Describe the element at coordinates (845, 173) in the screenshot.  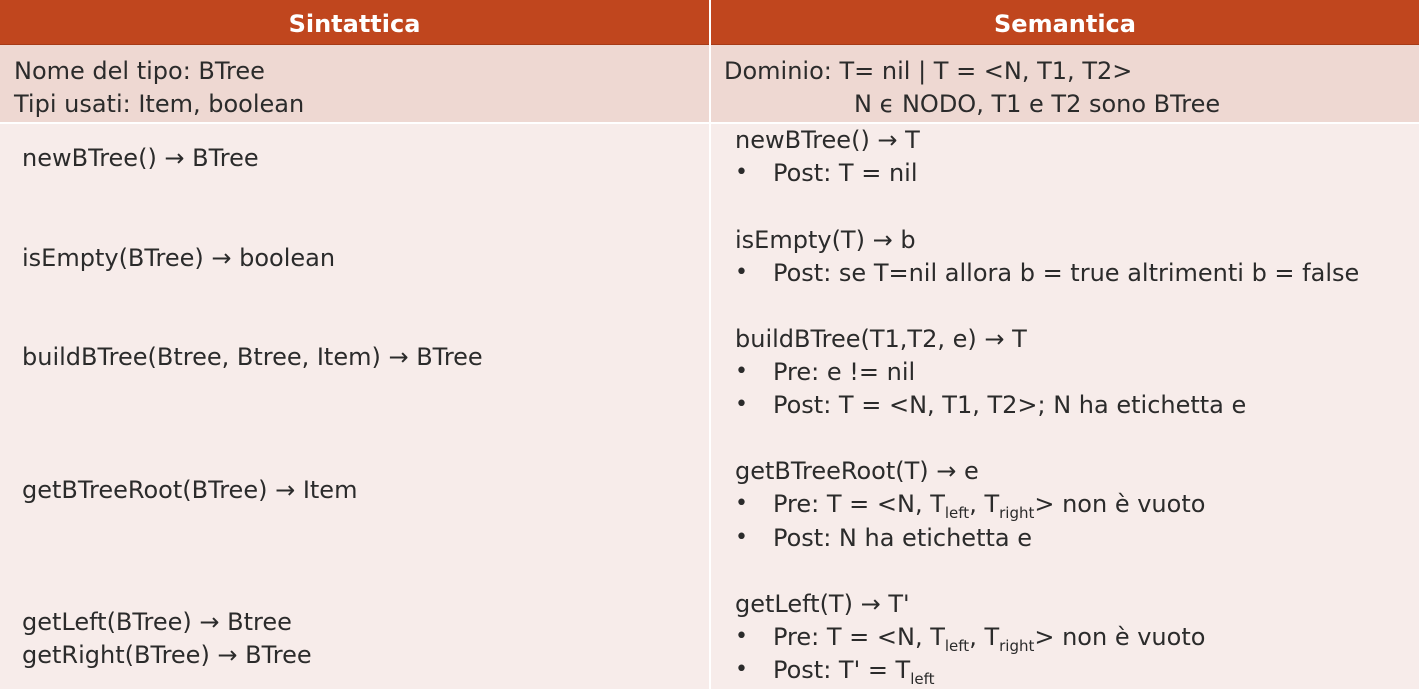
I see `semantic-newbtree-post: Post: T = nil` at that location.